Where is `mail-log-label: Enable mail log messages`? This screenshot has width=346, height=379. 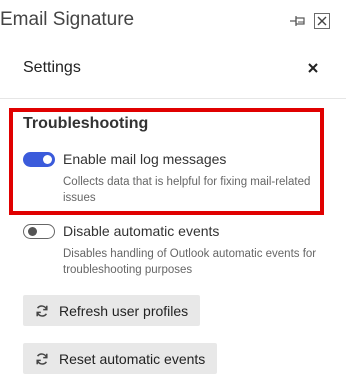 mail-log-label: Enable mail log messages is located at coordinates (144, 159).